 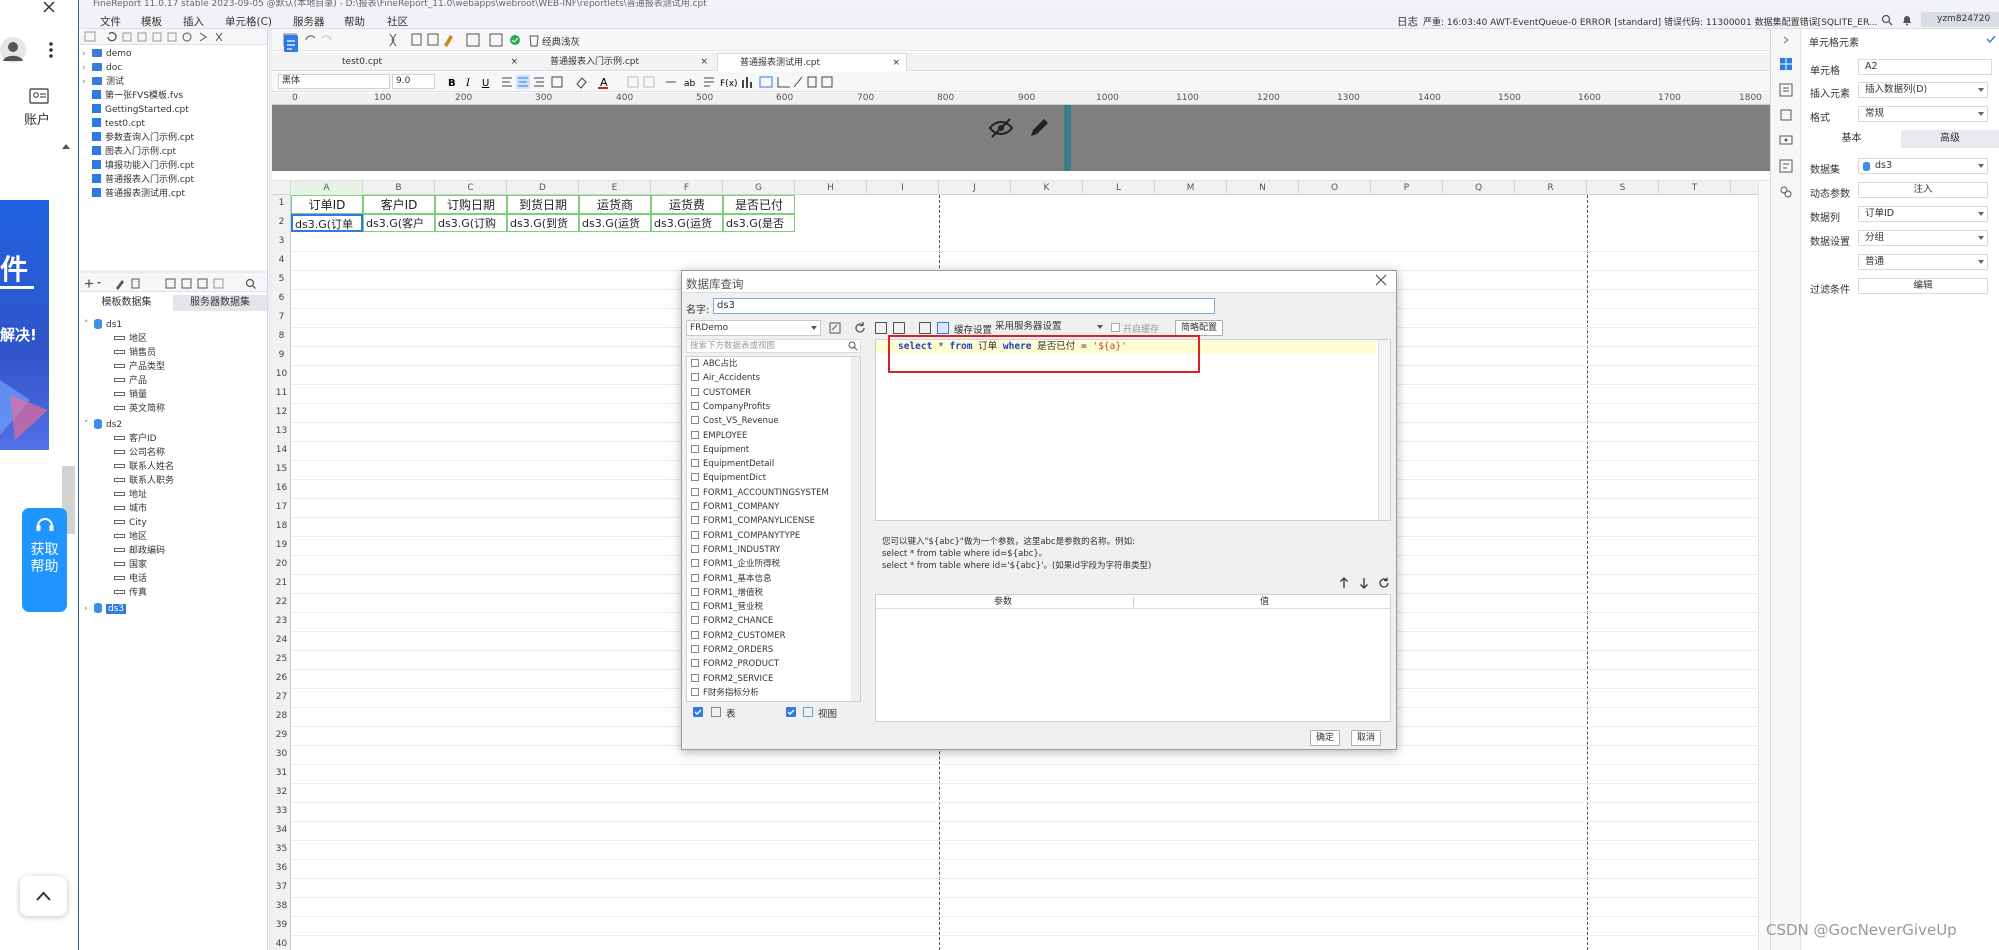 I want to click on table-list-scrollbar, so click(x=855, y=529).